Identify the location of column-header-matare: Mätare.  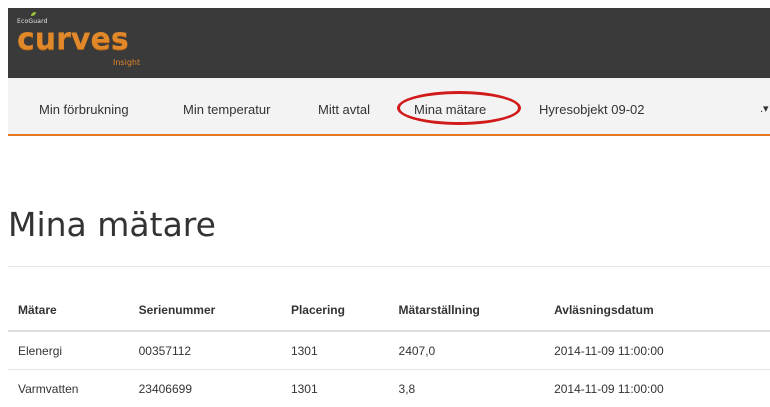
(68, 311).